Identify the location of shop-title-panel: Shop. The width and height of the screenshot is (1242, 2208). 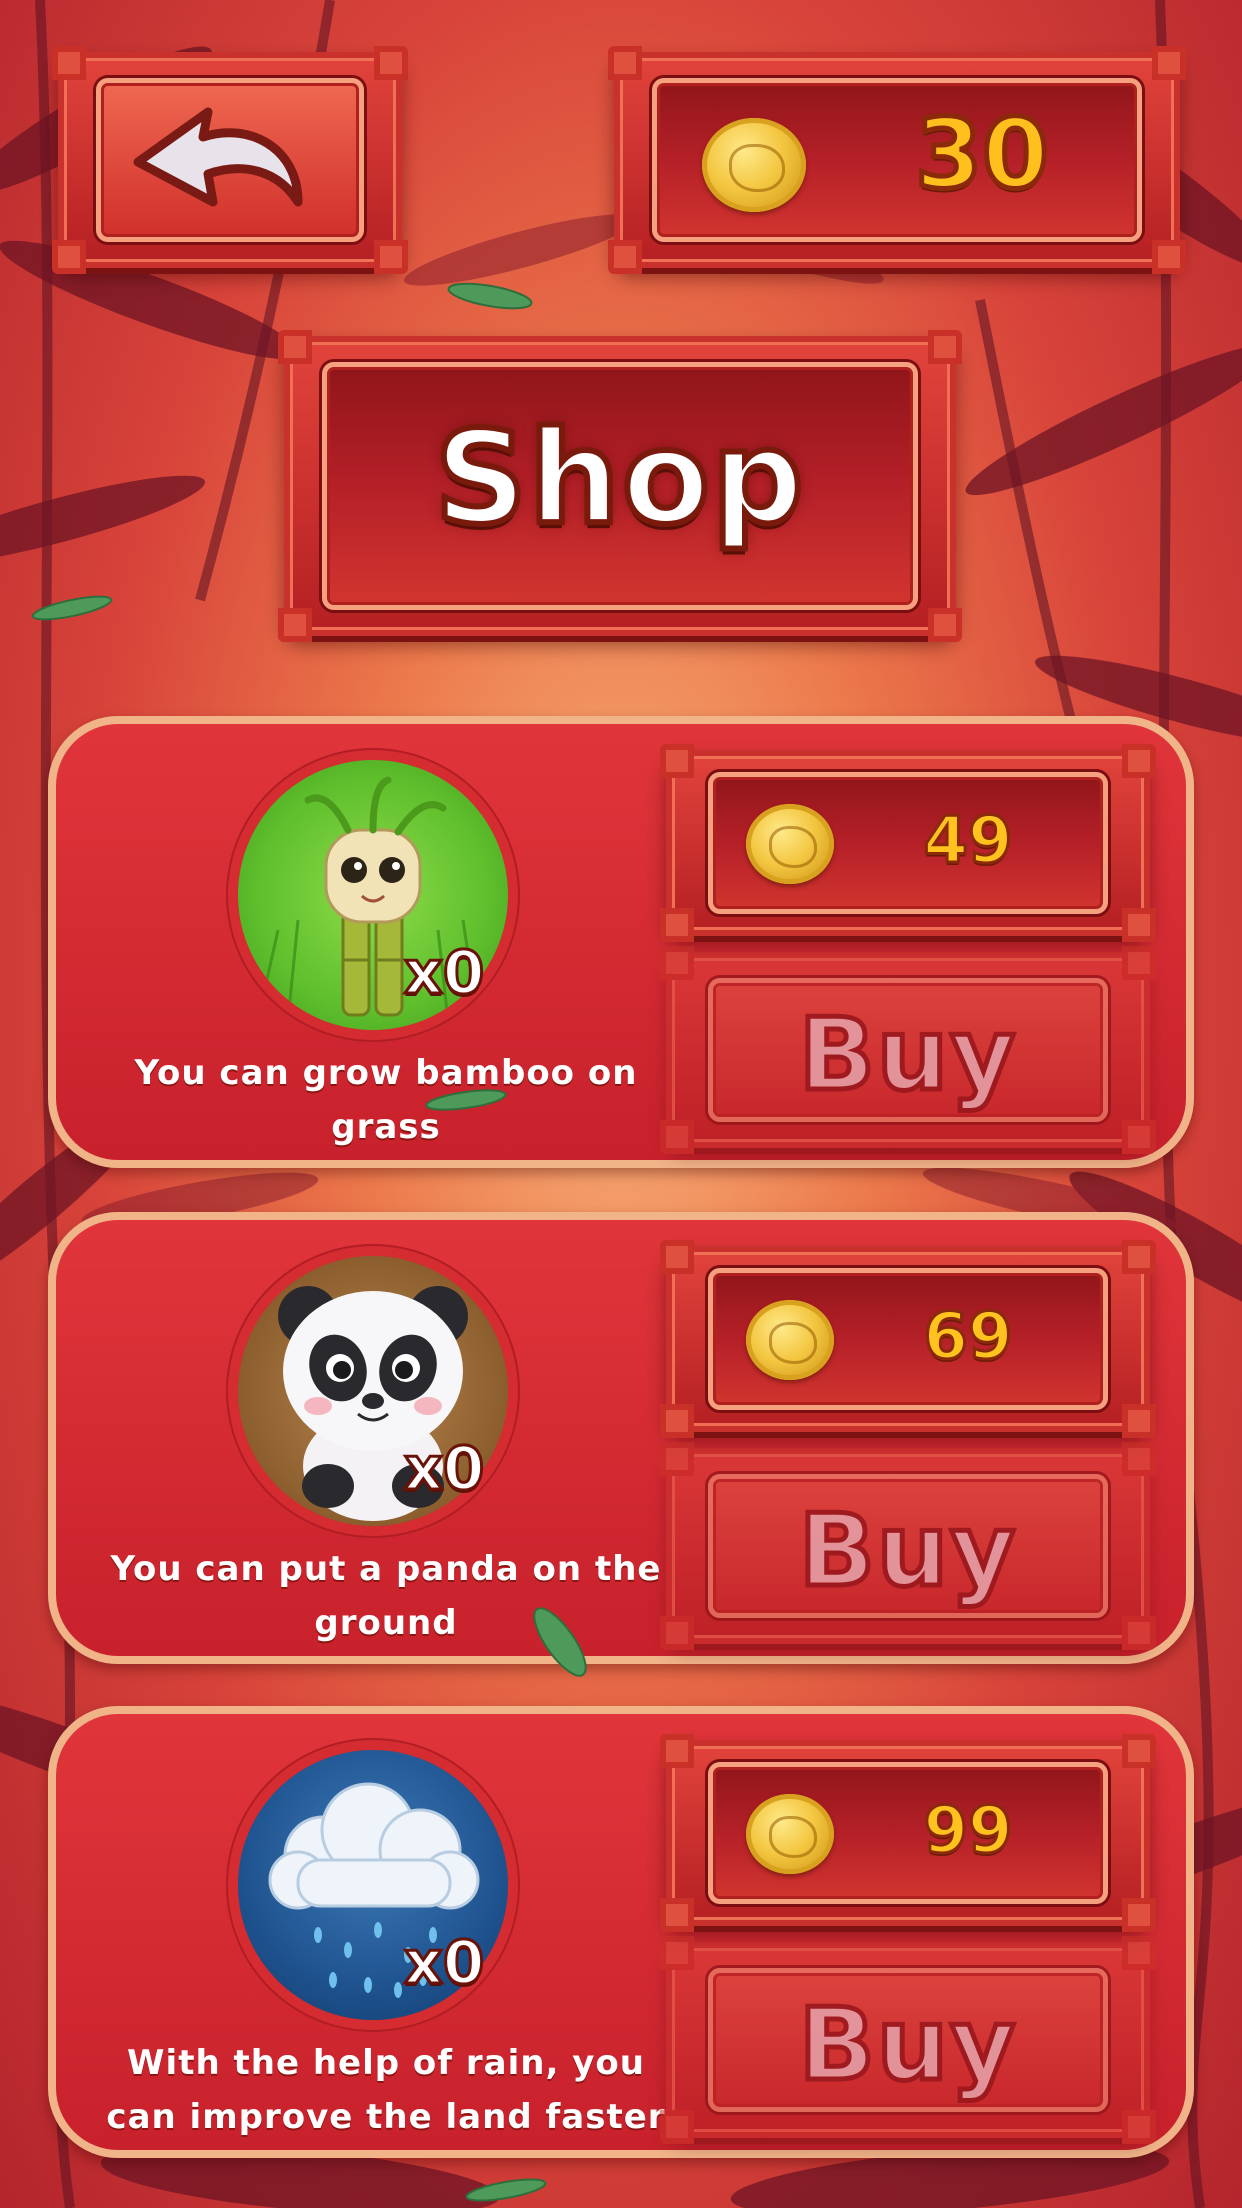
(620, 486).